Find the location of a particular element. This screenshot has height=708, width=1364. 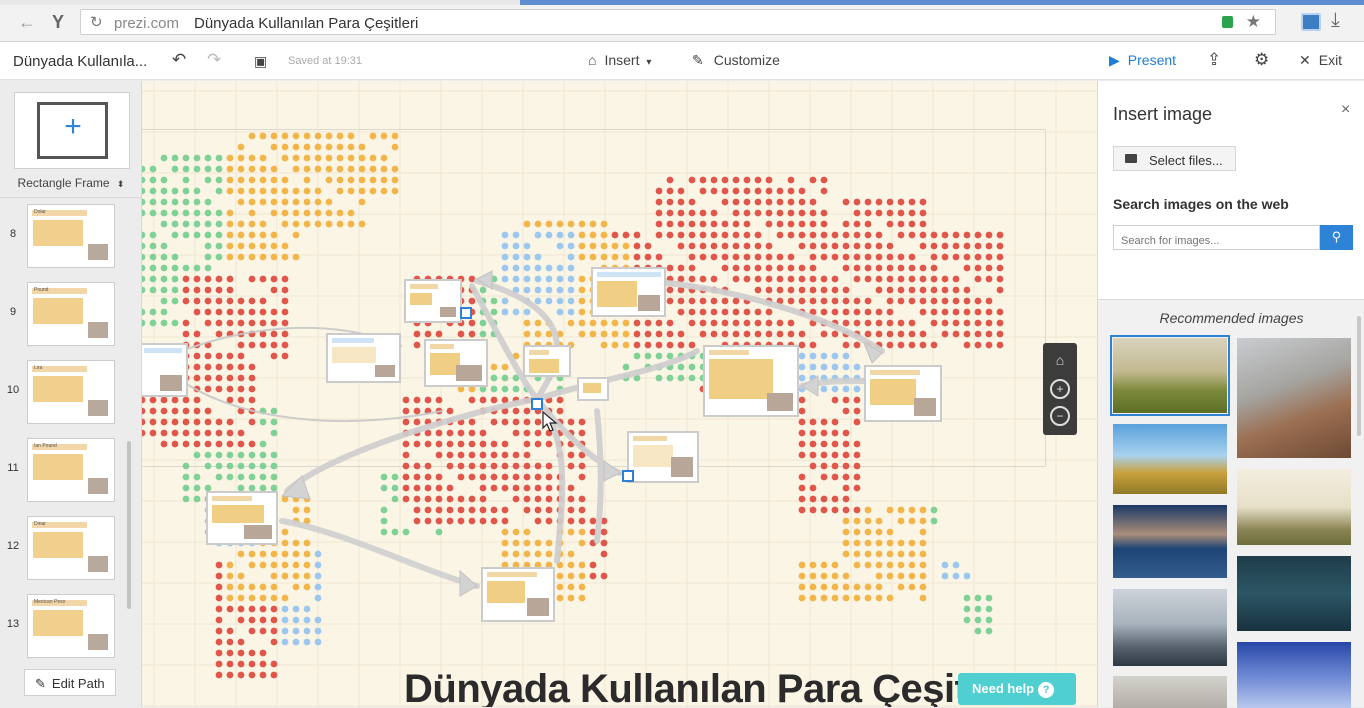

chevron-updown-icon: ⬍ is located at coordinates (120, 184).